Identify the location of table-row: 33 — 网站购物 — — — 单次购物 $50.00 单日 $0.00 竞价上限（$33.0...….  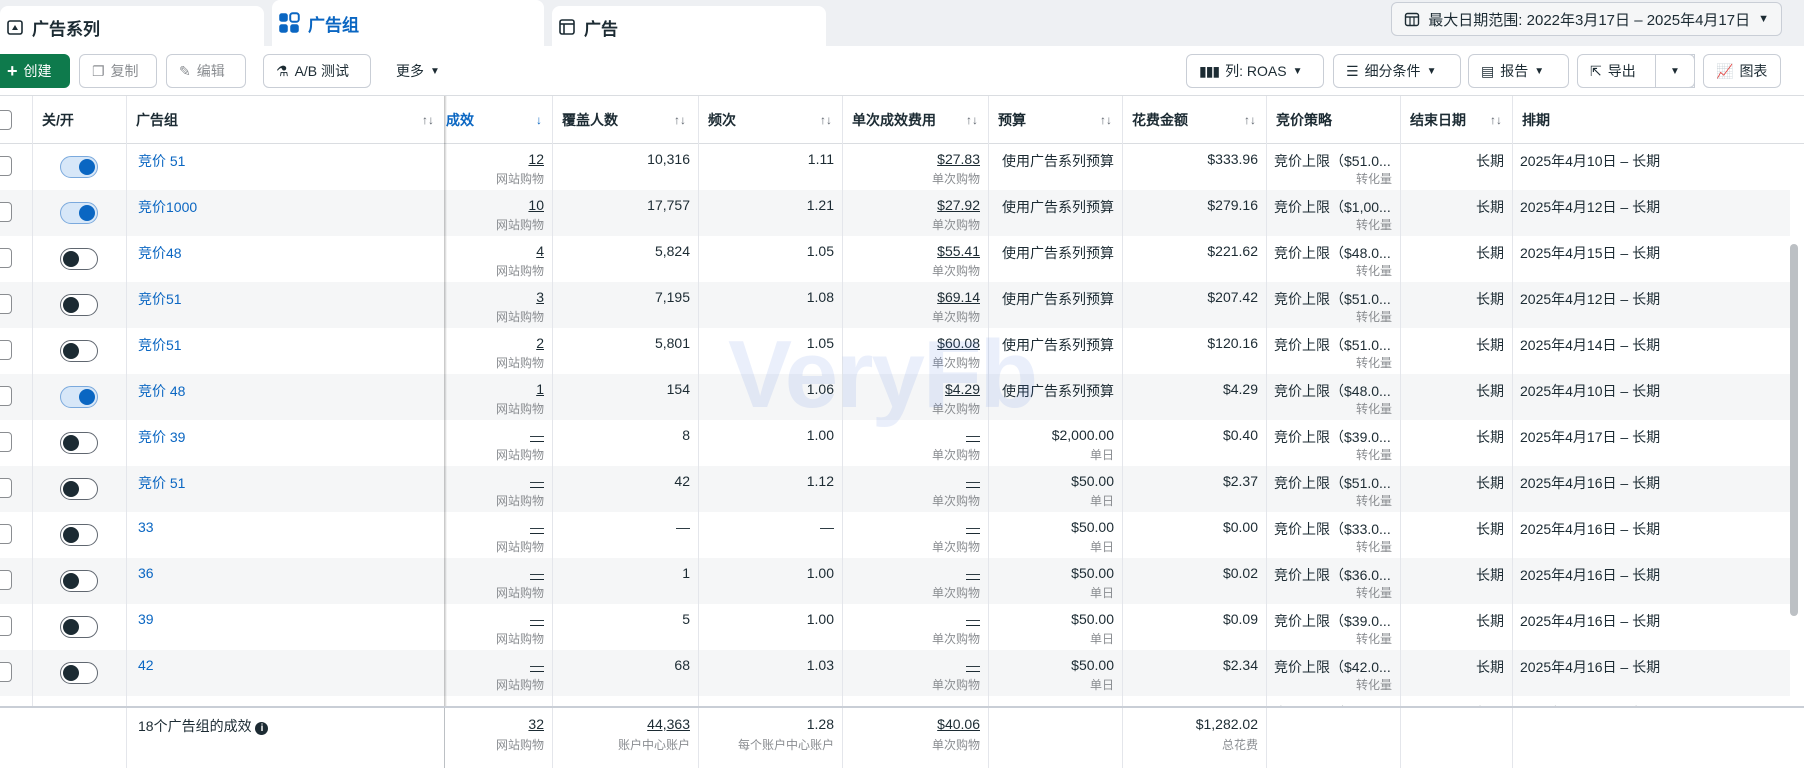
(895, 535).